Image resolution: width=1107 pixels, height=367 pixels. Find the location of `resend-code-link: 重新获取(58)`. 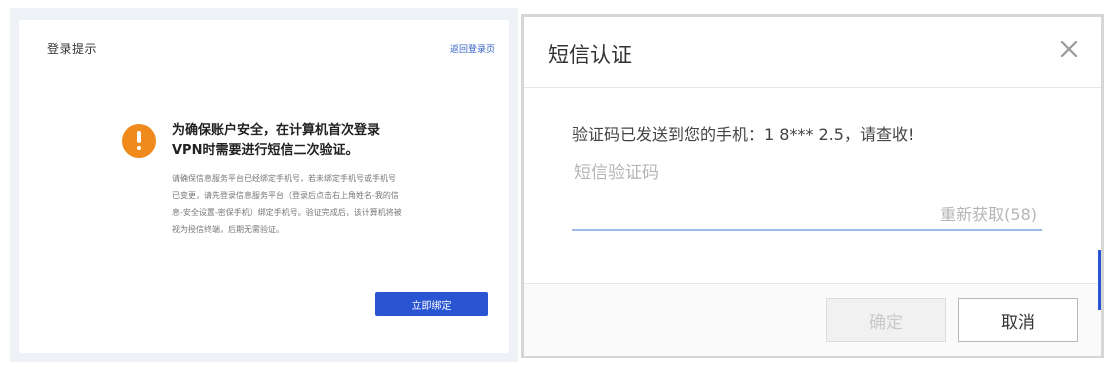

resend-code-link: 重新获取(58) is located at coordinates (988, 213).